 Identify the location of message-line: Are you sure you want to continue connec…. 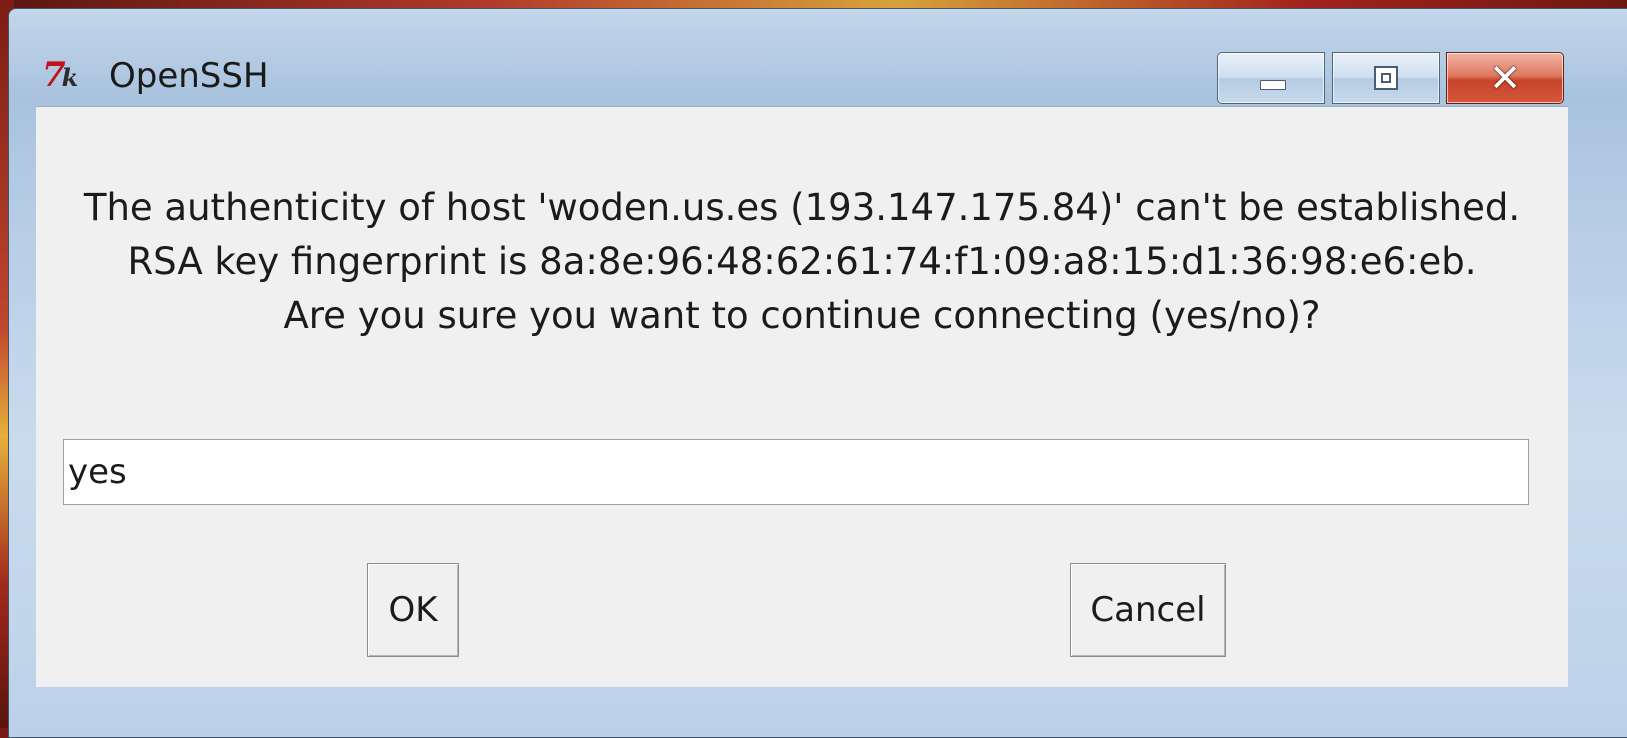
(802, 315).